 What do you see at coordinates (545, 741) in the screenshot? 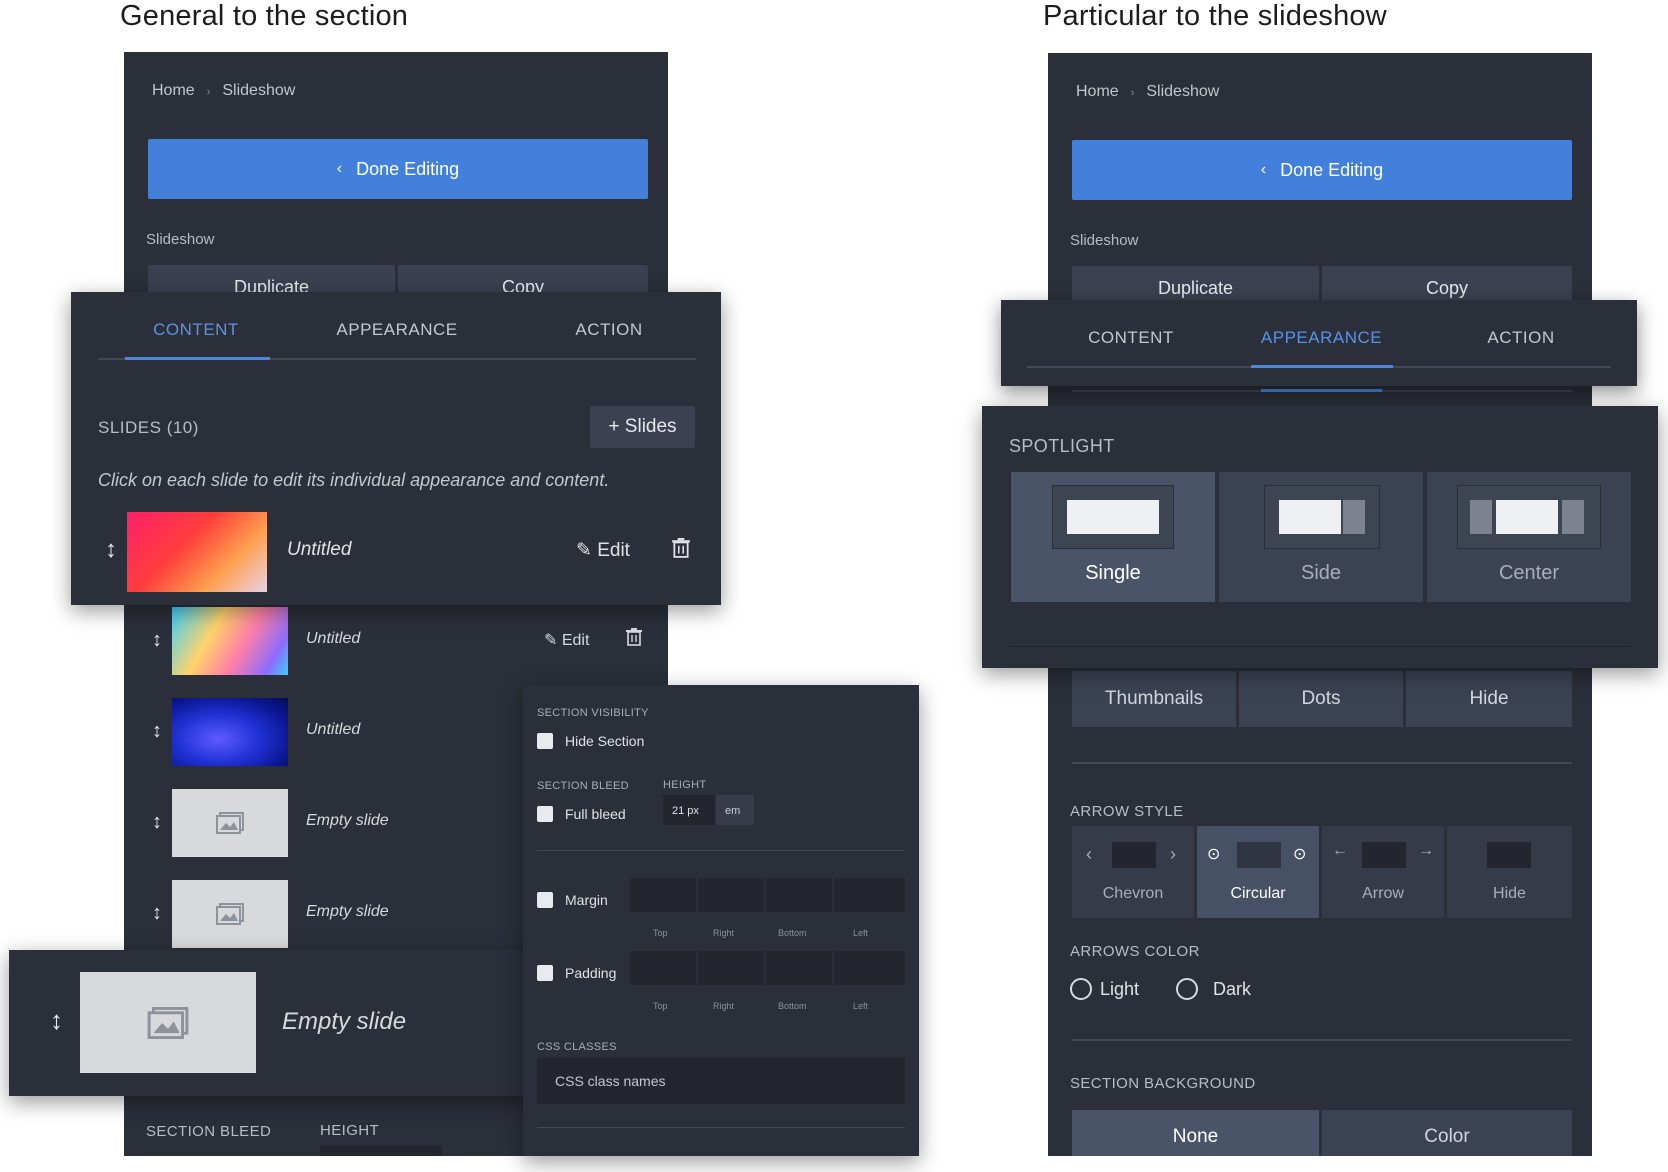
I see `hide-section-checkbox` at bounding box center [545, 741].